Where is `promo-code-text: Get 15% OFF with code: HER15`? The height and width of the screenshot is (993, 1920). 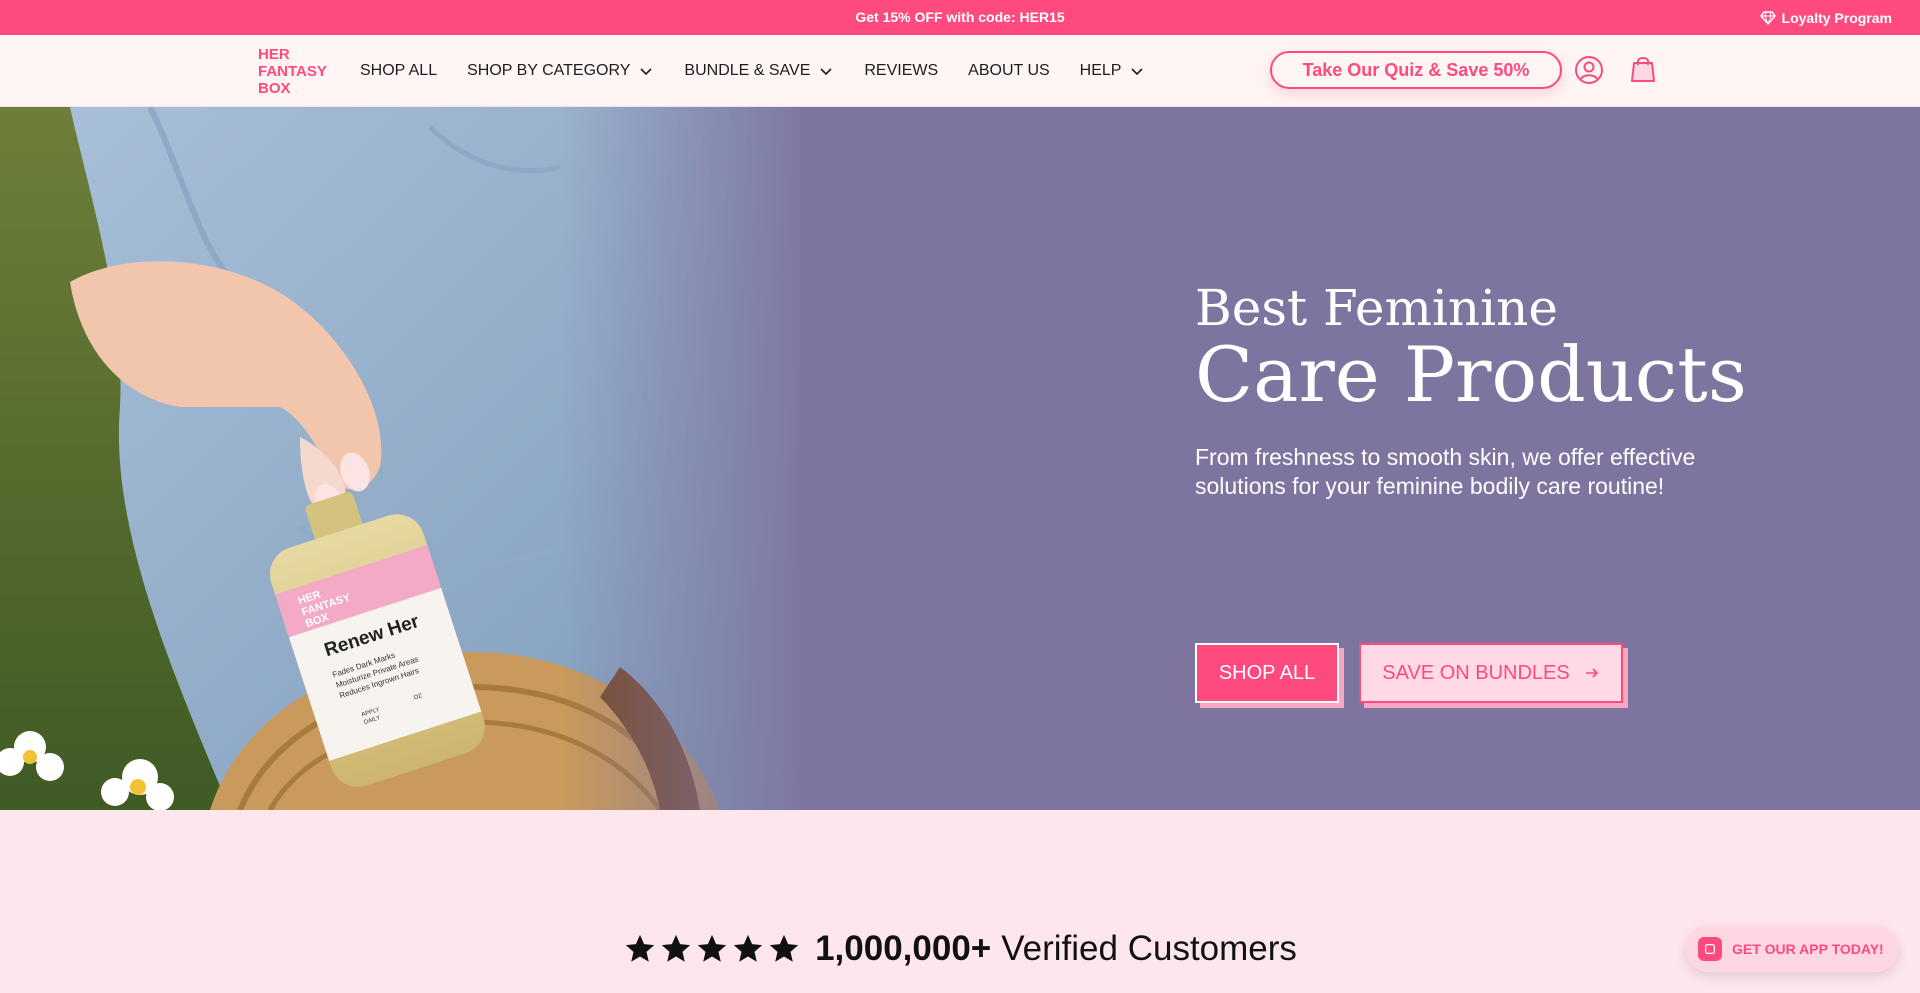 promo-code-text: Get 15% OFF with code: HER15 is located at coordinates (960, 17).